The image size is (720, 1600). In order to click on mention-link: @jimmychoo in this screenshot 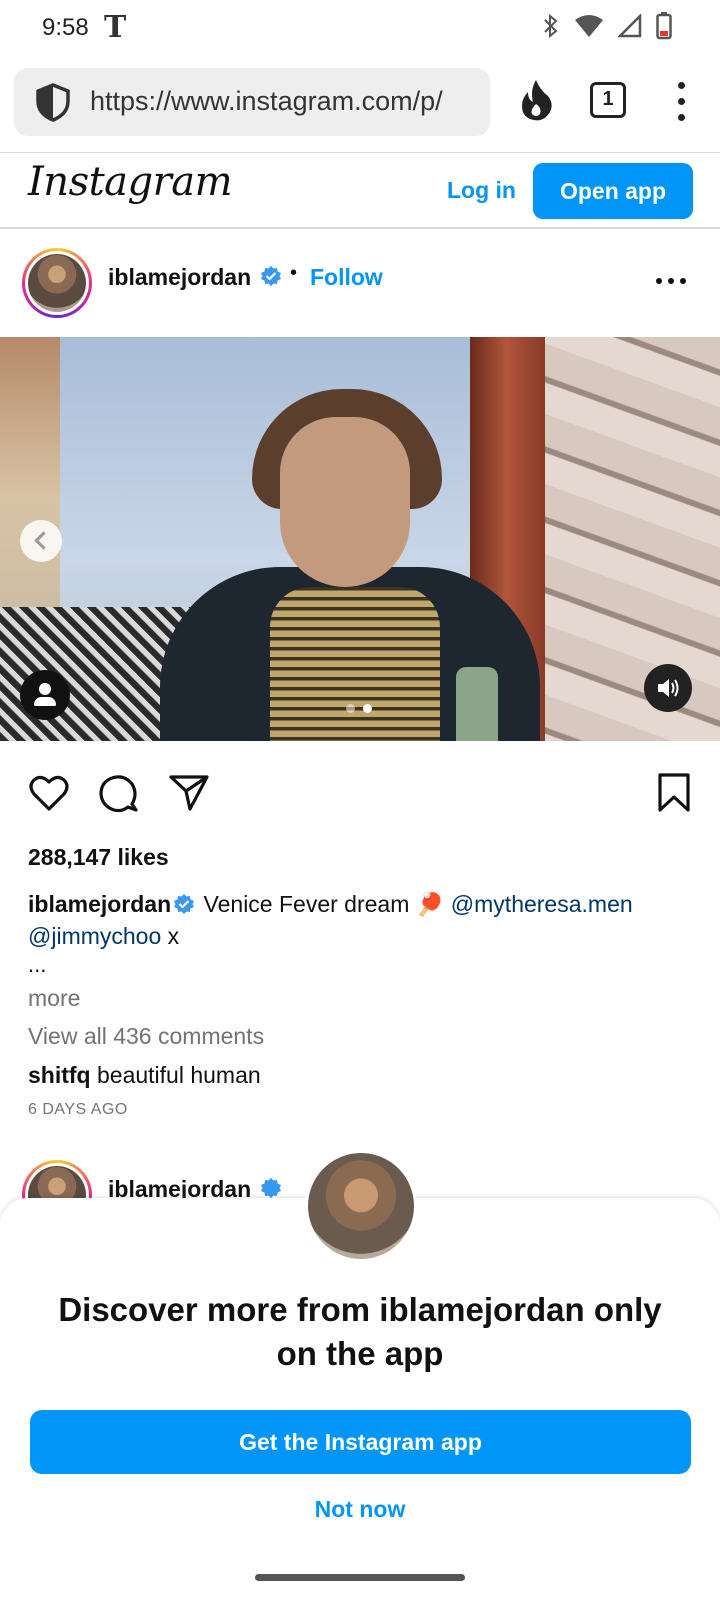, I will do `click(94, 936)`.